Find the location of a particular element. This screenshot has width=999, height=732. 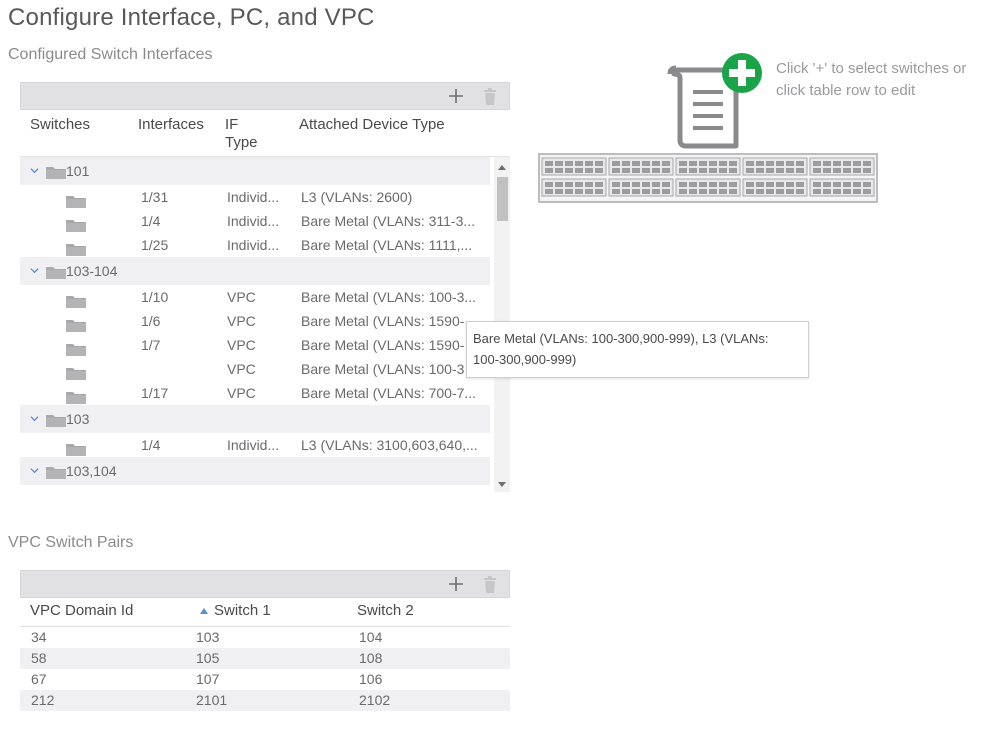

vpc-pair-row: 34 103 104 is located at coordinates (265, 637).